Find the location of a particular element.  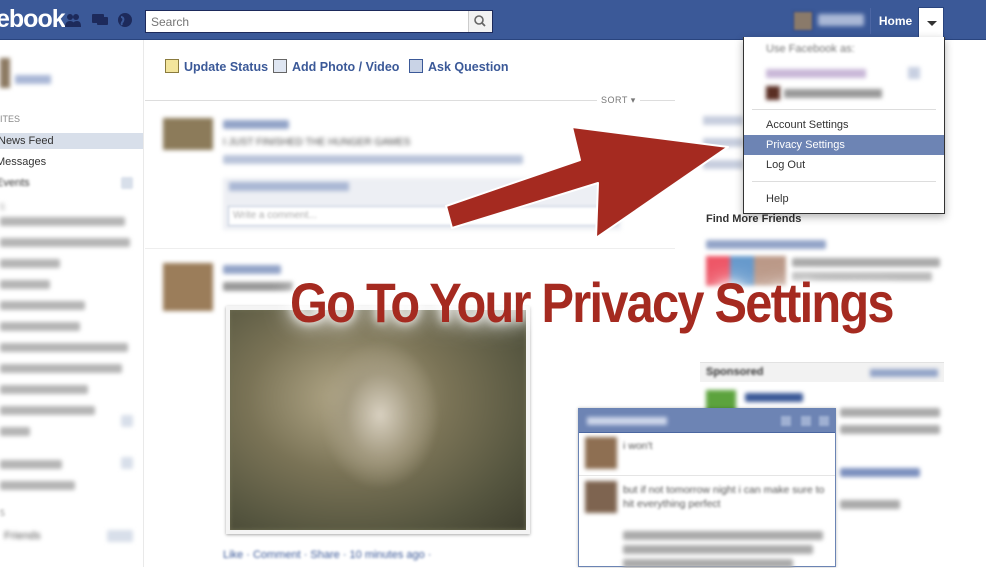

chat-video-icon is located at coordinates (786, 421).